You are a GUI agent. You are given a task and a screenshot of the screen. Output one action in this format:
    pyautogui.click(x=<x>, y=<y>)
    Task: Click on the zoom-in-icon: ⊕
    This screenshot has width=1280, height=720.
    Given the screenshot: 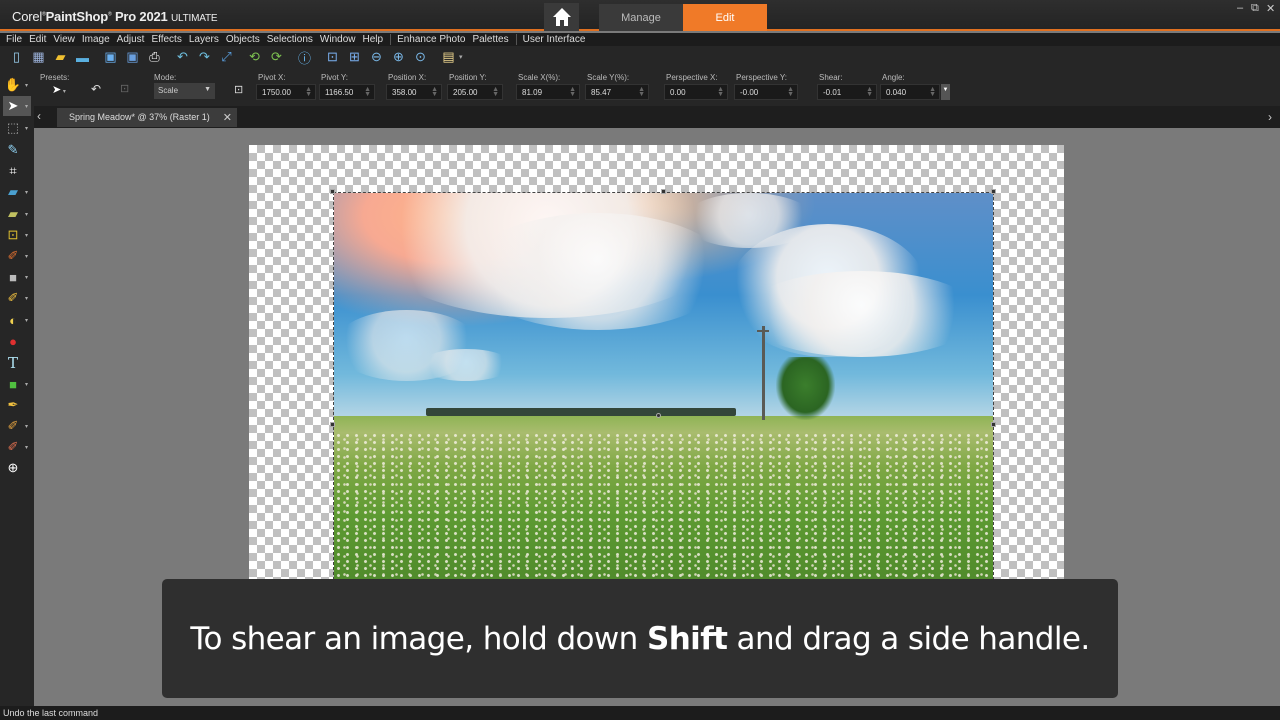 What is the action you would take?
    pyautogui.click(x=398, y=57)
    